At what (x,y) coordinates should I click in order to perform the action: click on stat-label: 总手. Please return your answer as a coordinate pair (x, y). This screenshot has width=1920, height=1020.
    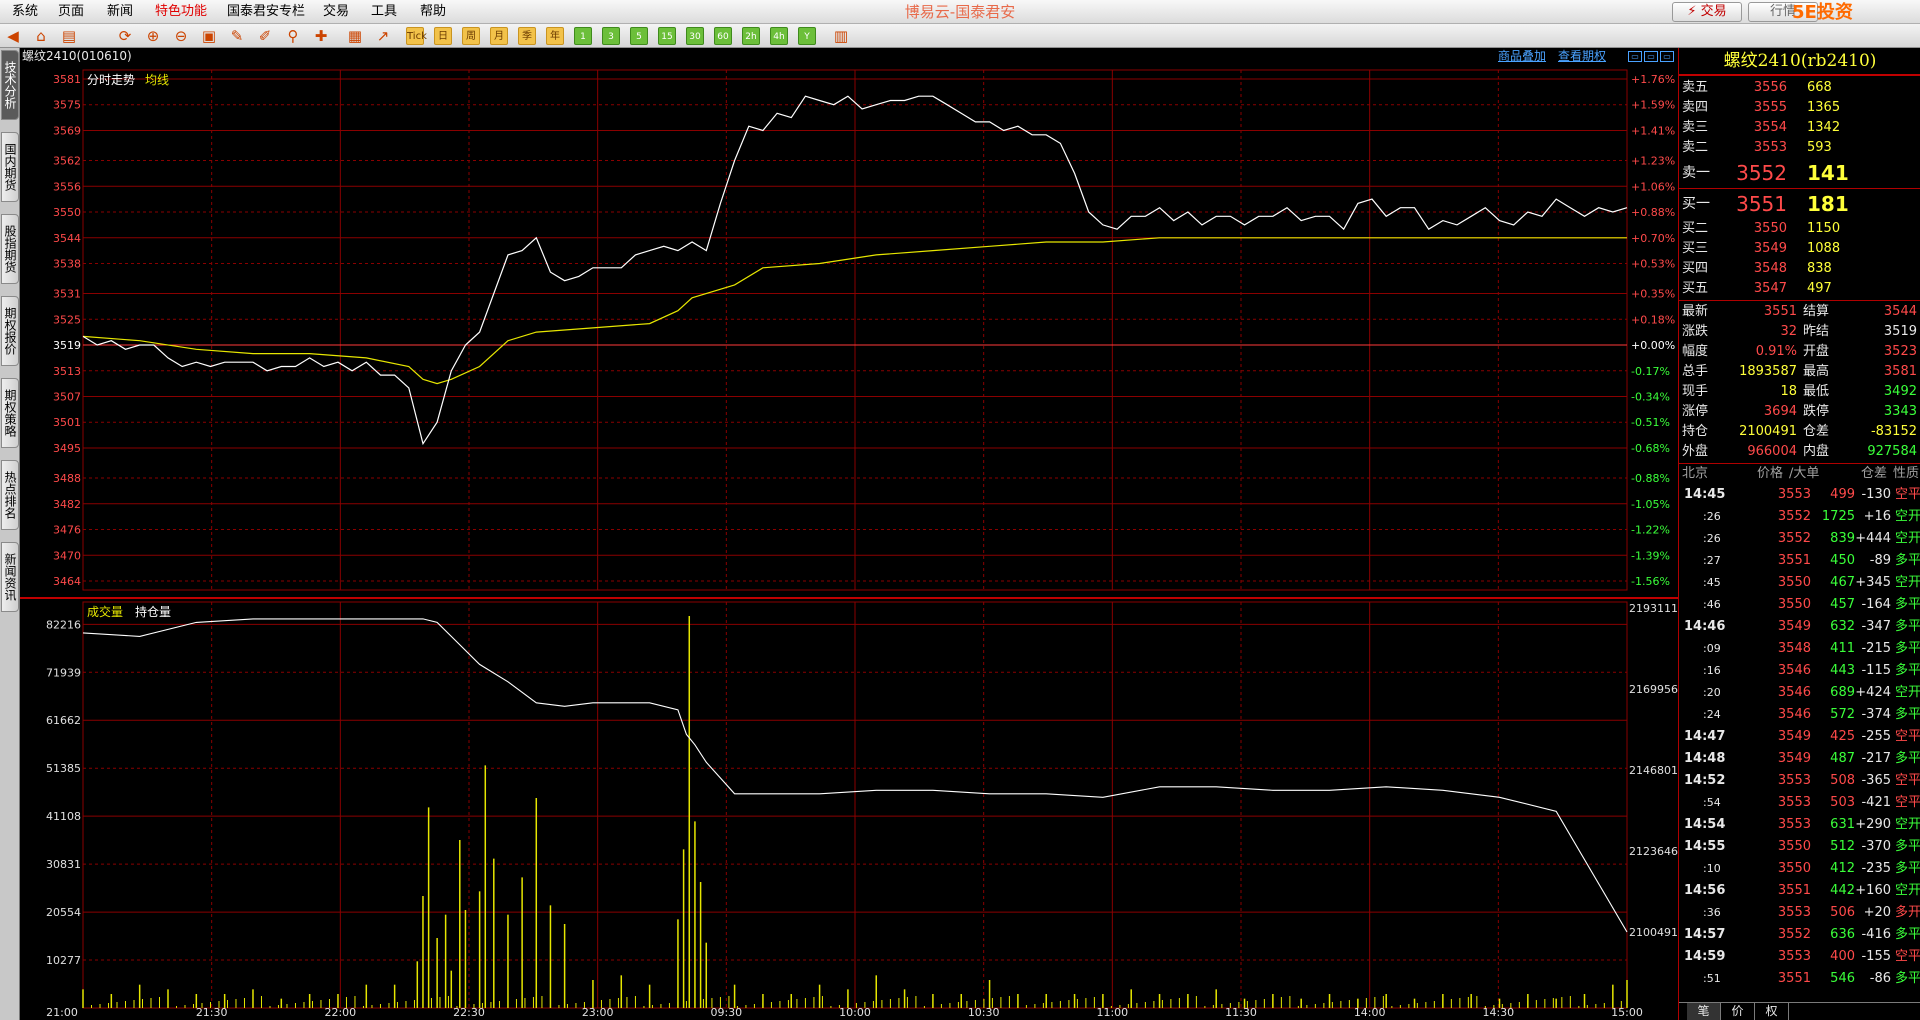
    Looking at the image, I should click on (1695, 371).